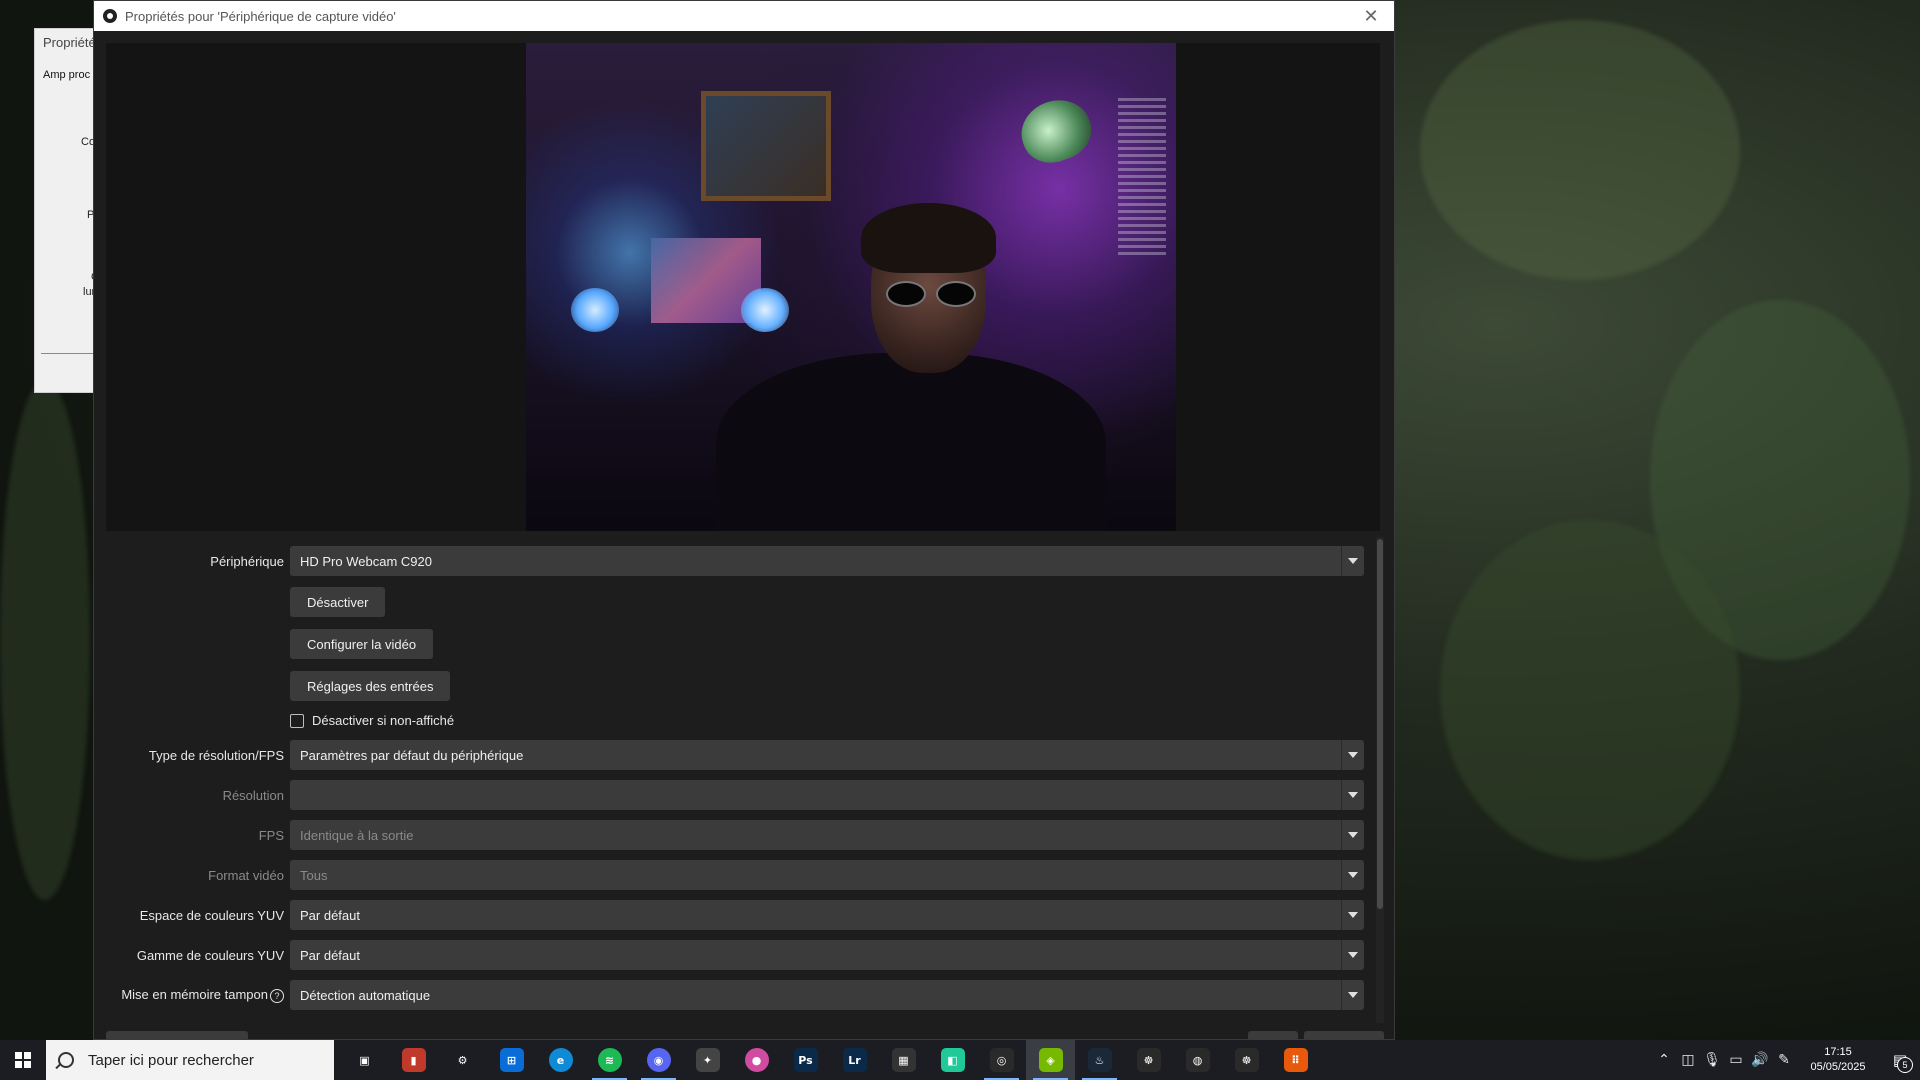 The image size is (1920, 1080). I want to click on taskbar-app-spotify: ≋, so click(609, 1060).